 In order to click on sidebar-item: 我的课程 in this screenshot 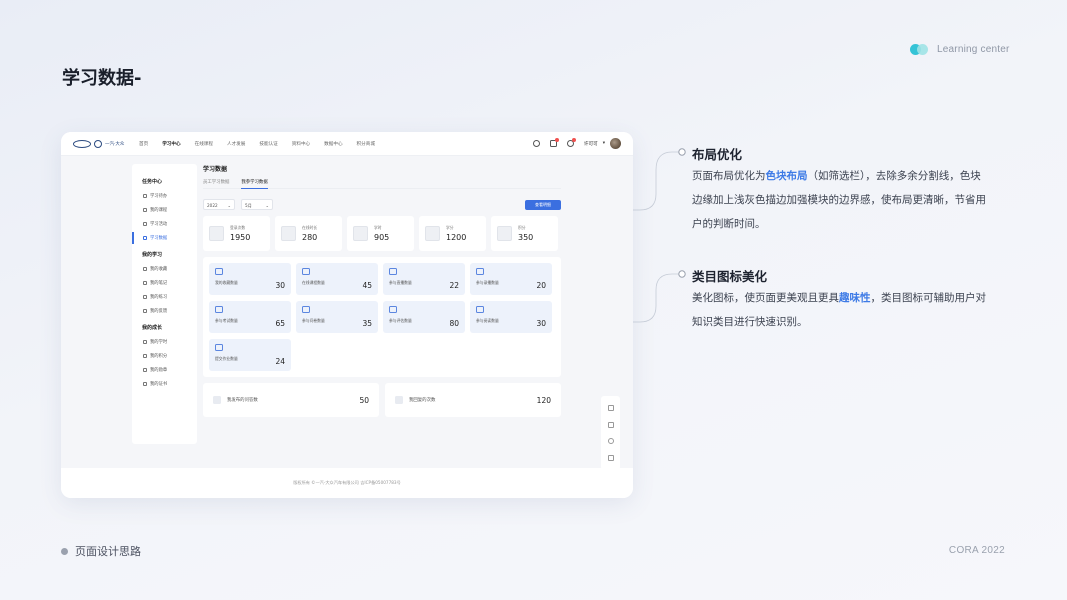, I will do `click(164, 210)`.